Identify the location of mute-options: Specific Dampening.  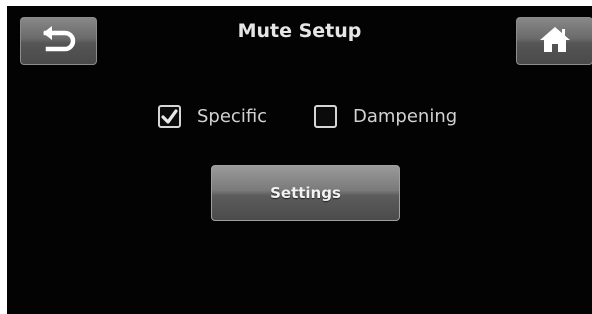
(299, 116).